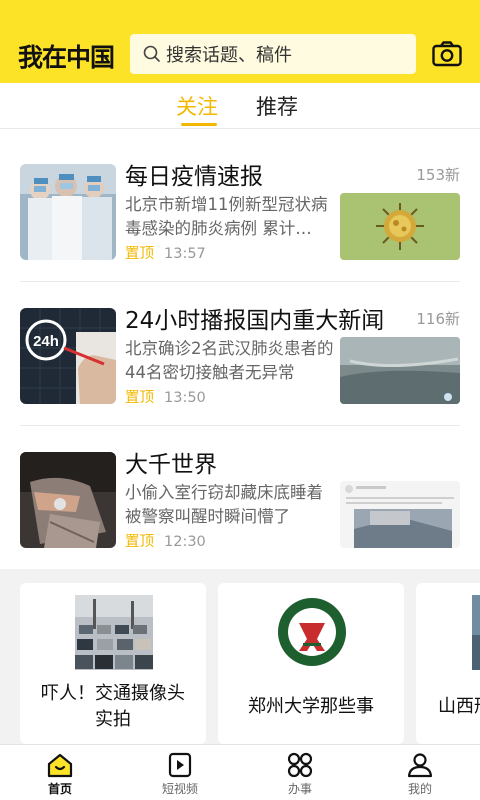  I want to click on item-meta: 置顶 13:57, so click(165, 252).